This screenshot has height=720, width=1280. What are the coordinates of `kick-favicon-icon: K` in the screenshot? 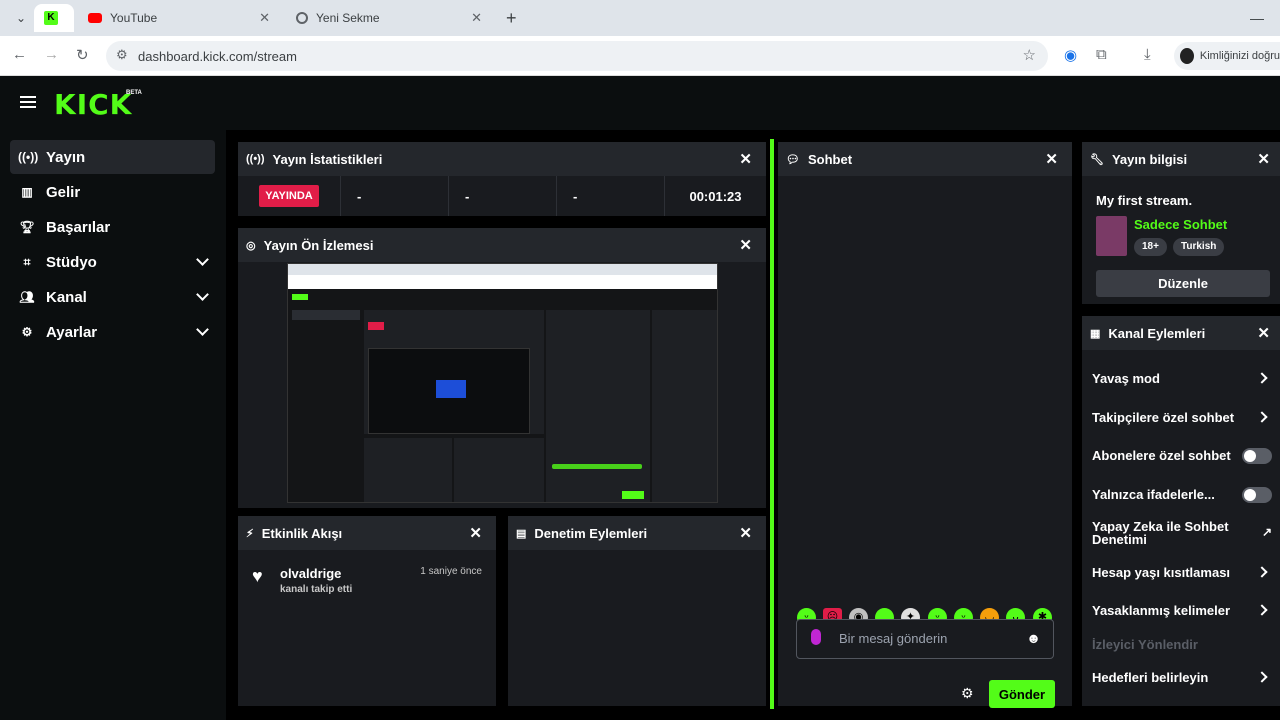 It's located at (51, 18).